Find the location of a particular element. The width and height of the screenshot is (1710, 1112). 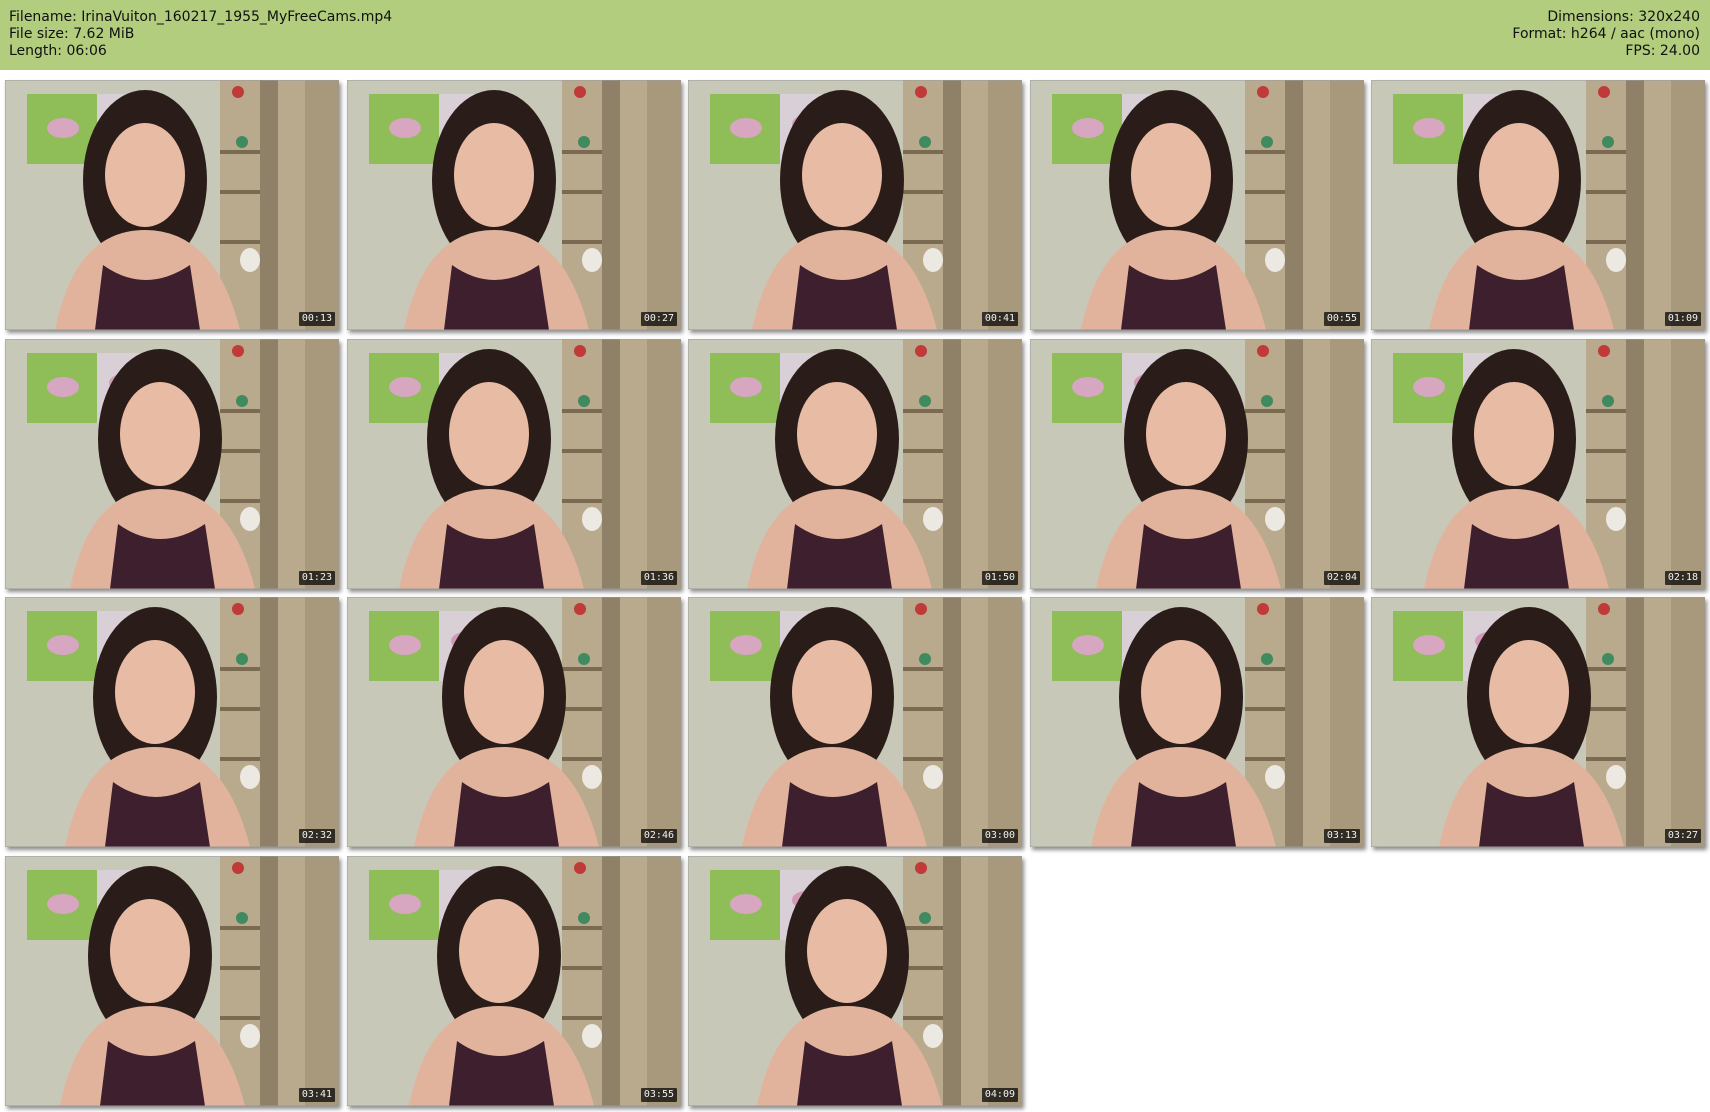

video-thumbnail: 00:55 is located at coordinates (1197, 205).